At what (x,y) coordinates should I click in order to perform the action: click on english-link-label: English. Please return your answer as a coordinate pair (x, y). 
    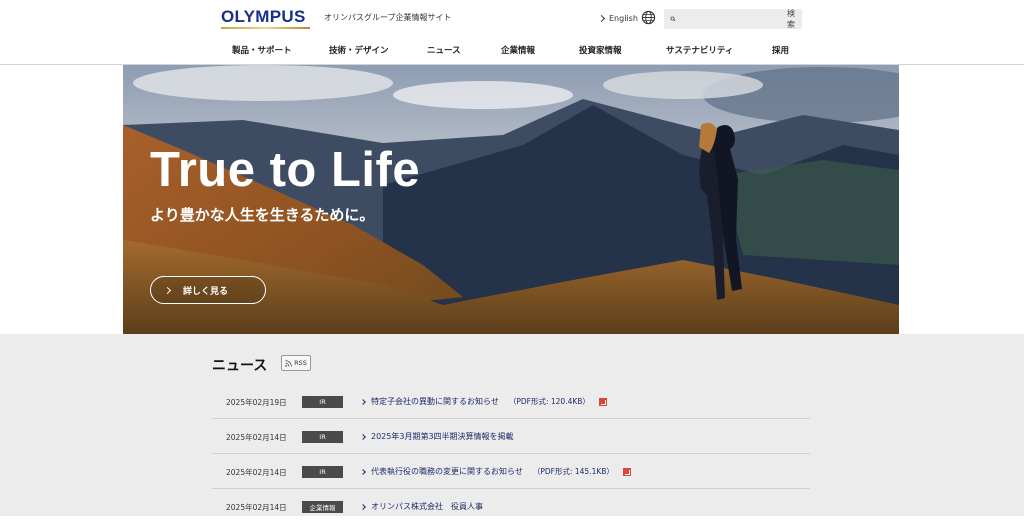
    Looking at the image, I should click on (623, 18).